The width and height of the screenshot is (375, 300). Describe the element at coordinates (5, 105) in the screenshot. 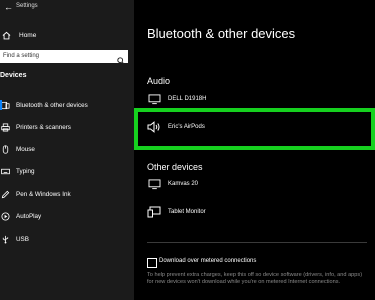

I see `bluetooth-icon` at that location.